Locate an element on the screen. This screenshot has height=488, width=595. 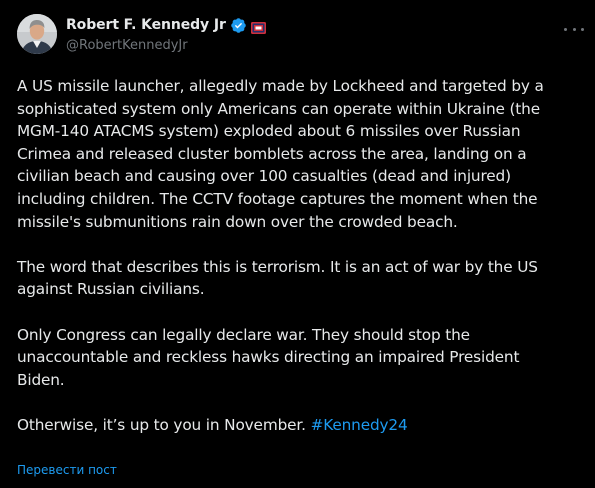
hashtag-link: #Kennedy24 is located at coordinates (359, 425).